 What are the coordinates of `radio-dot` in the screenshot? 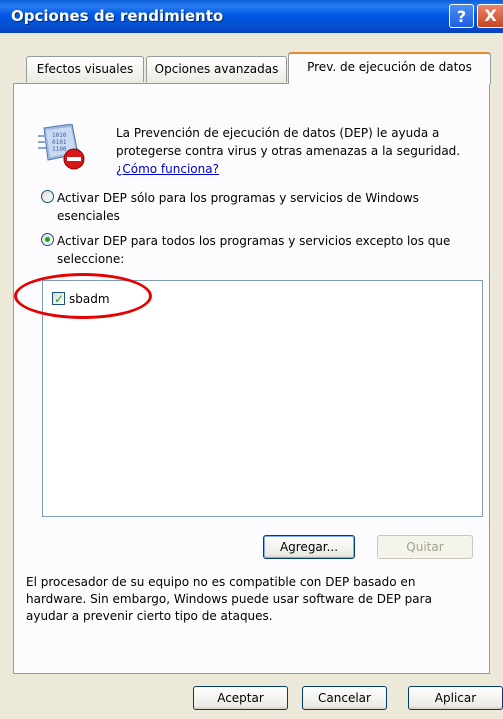 It's located at (47, 239).